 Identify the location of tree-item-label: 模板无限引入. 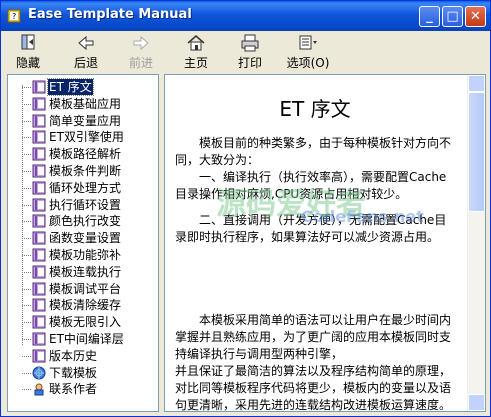
(85, 322).